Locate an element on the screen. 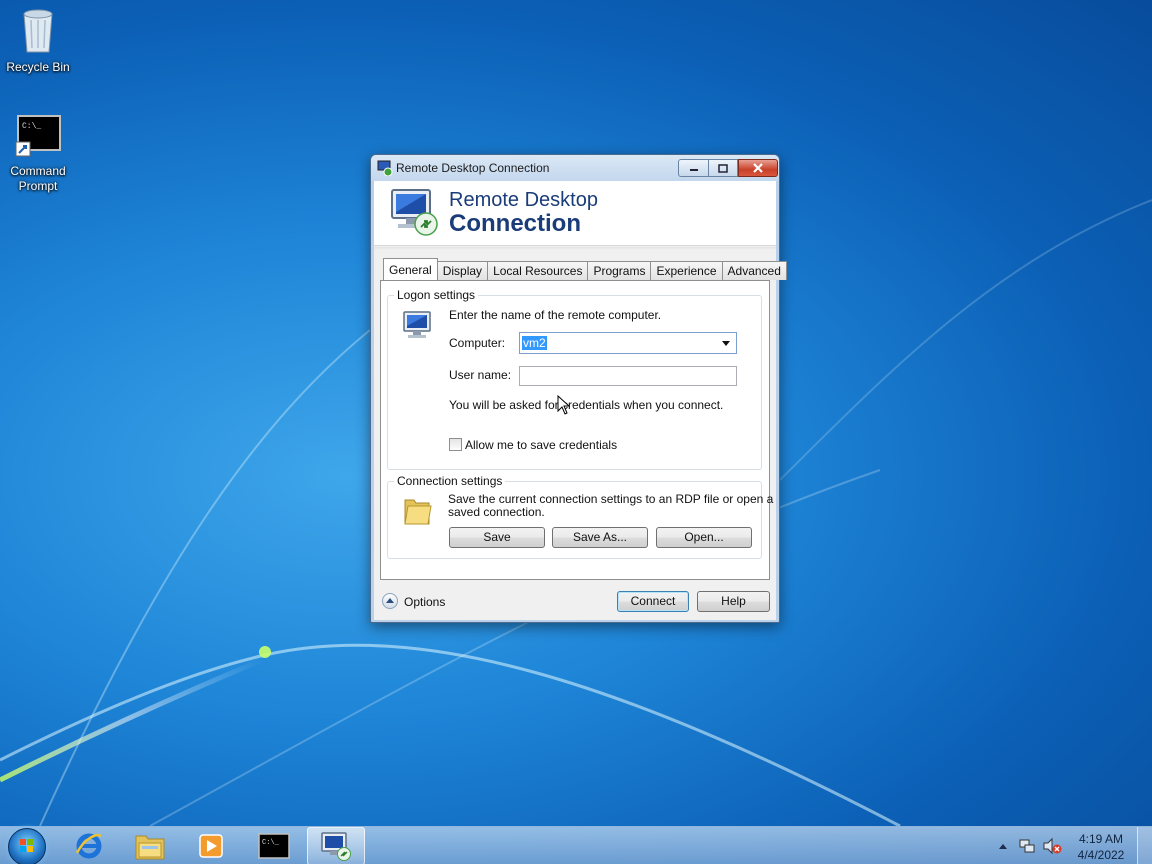 The width and height of the screenshot is (1152, 864). recycle-bin-desktop-icon: Recycle Bin is located at coordinates (38, 40).